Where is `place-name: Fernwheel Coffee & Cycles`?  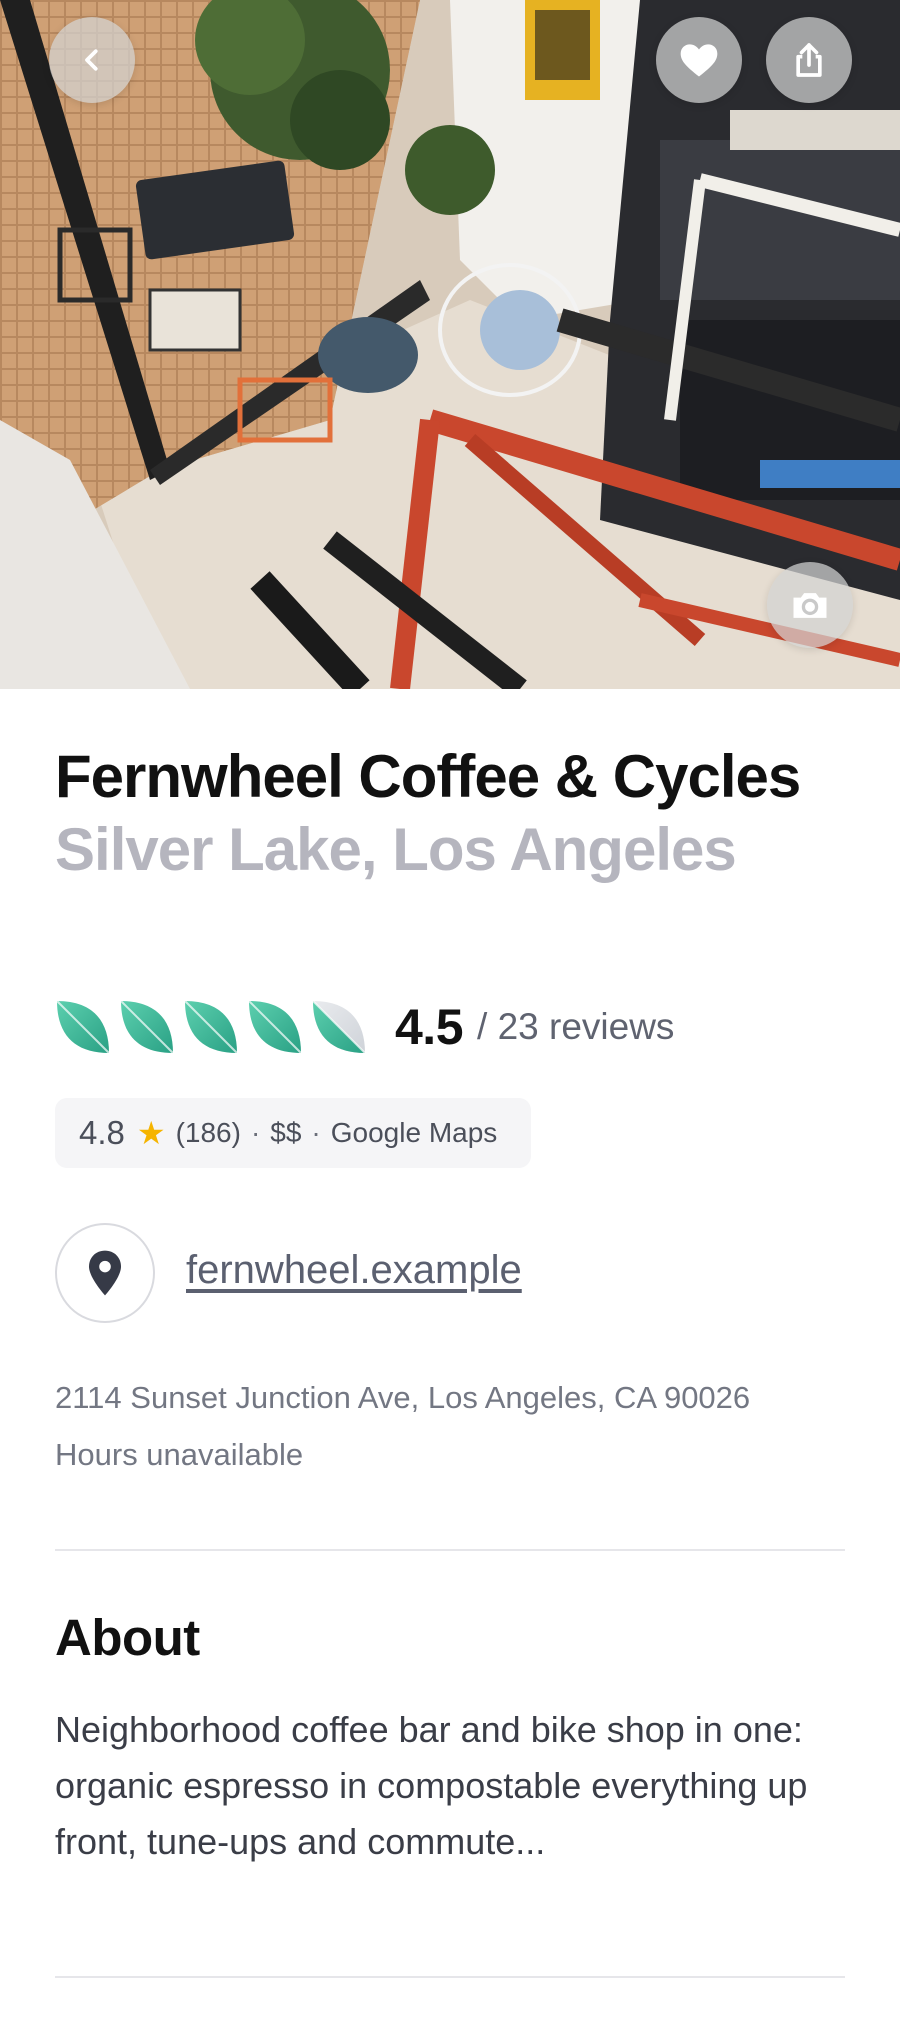
place-name: Fernwheel Coffee & Cycles is located at coordinates (428, 776).